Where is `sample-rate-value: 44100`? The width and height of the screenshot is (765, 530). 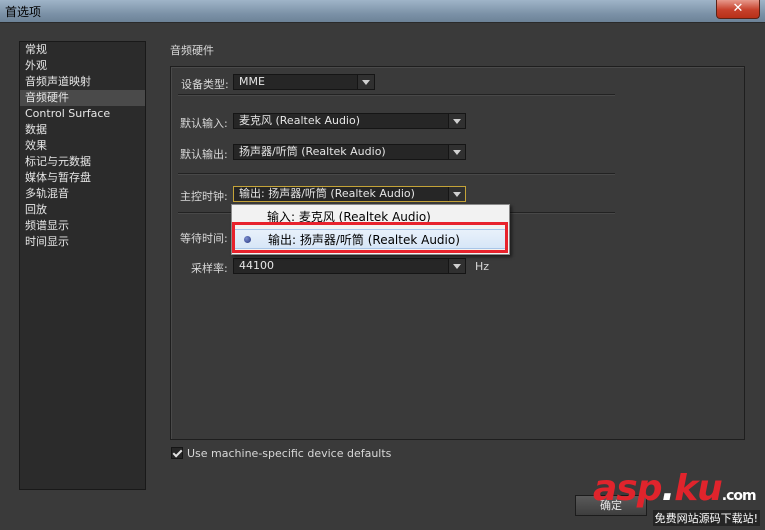
sample-rate-value: 44100 is located at coordinates (256, 265).